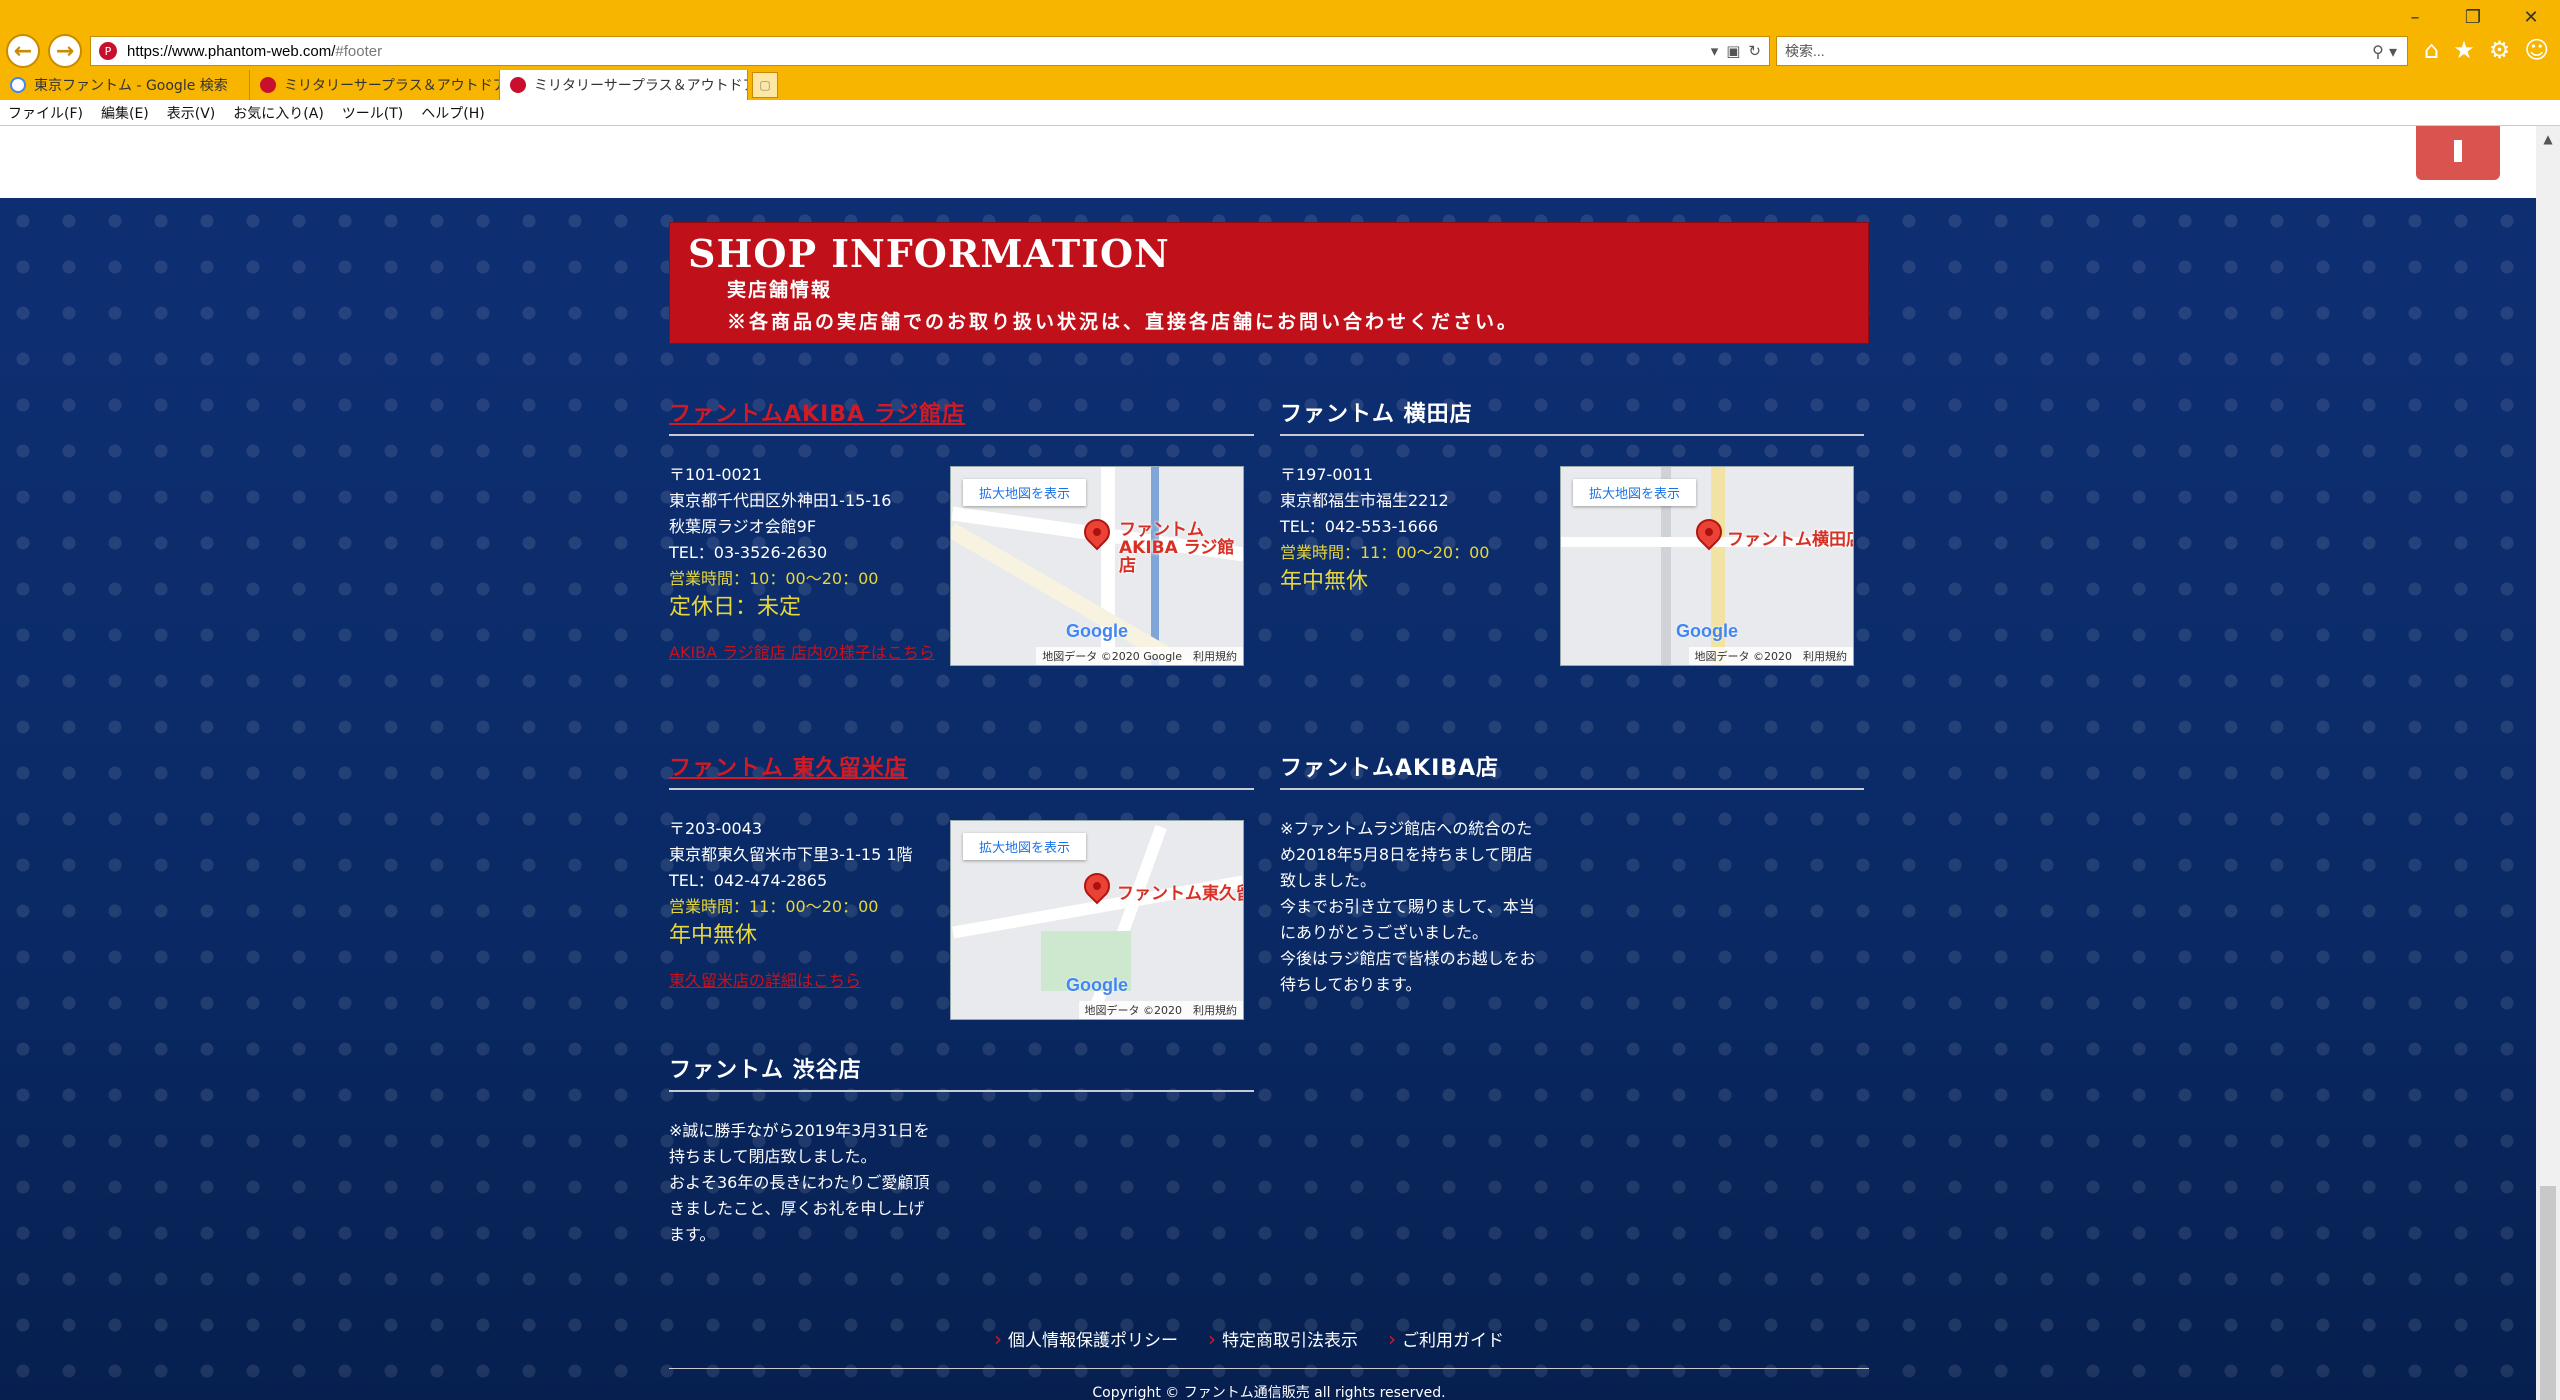 Image resolution: width=2560 pixels, height=1400 pixels. I want to click on footer-link-commerce-law: › 特定商取引法表示, so click(1283, 1339).